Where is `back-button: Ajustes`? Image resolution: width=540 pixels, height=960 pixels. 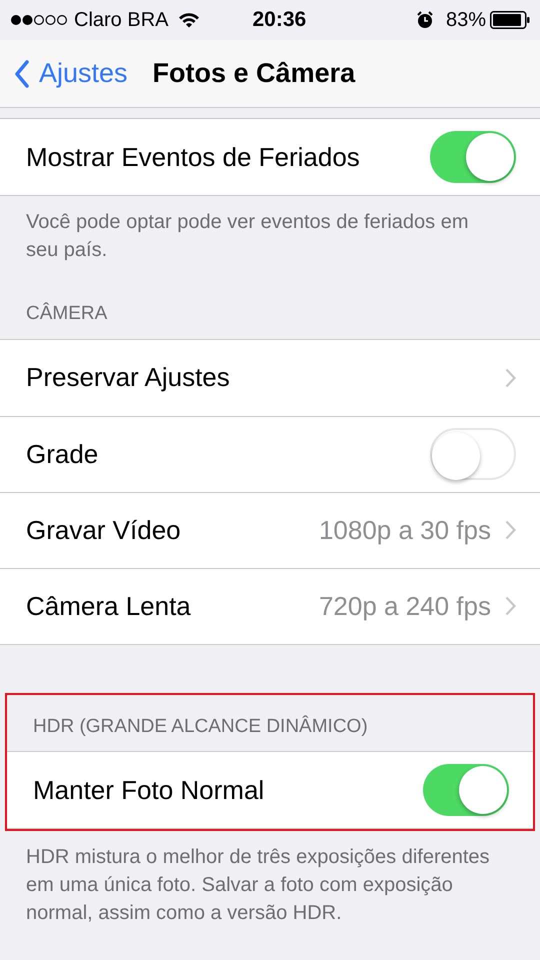 back-button: Ajustes is located at coordinates (71, 73).